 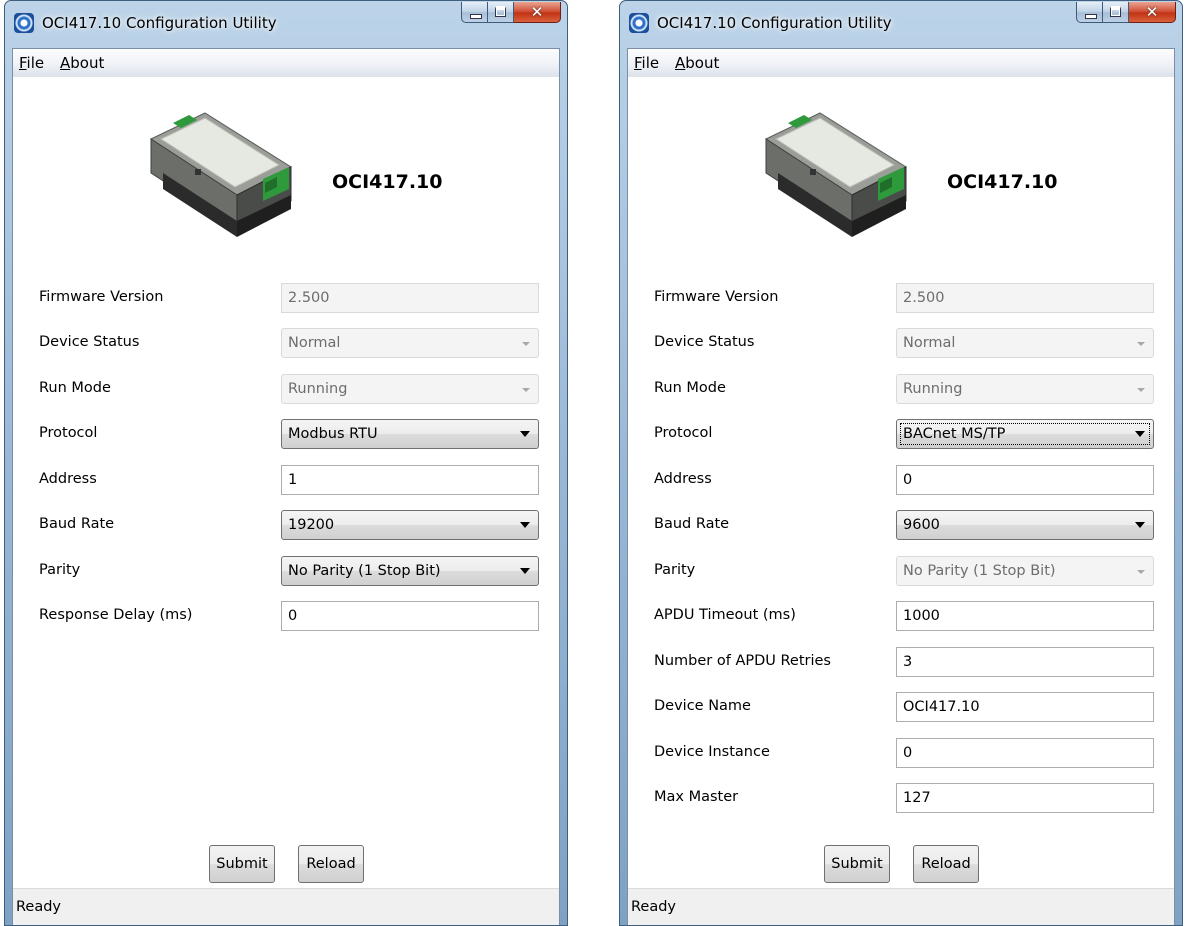 I want to click on protocol-value: BACnet MS/TP, so click(x=954, y=434).